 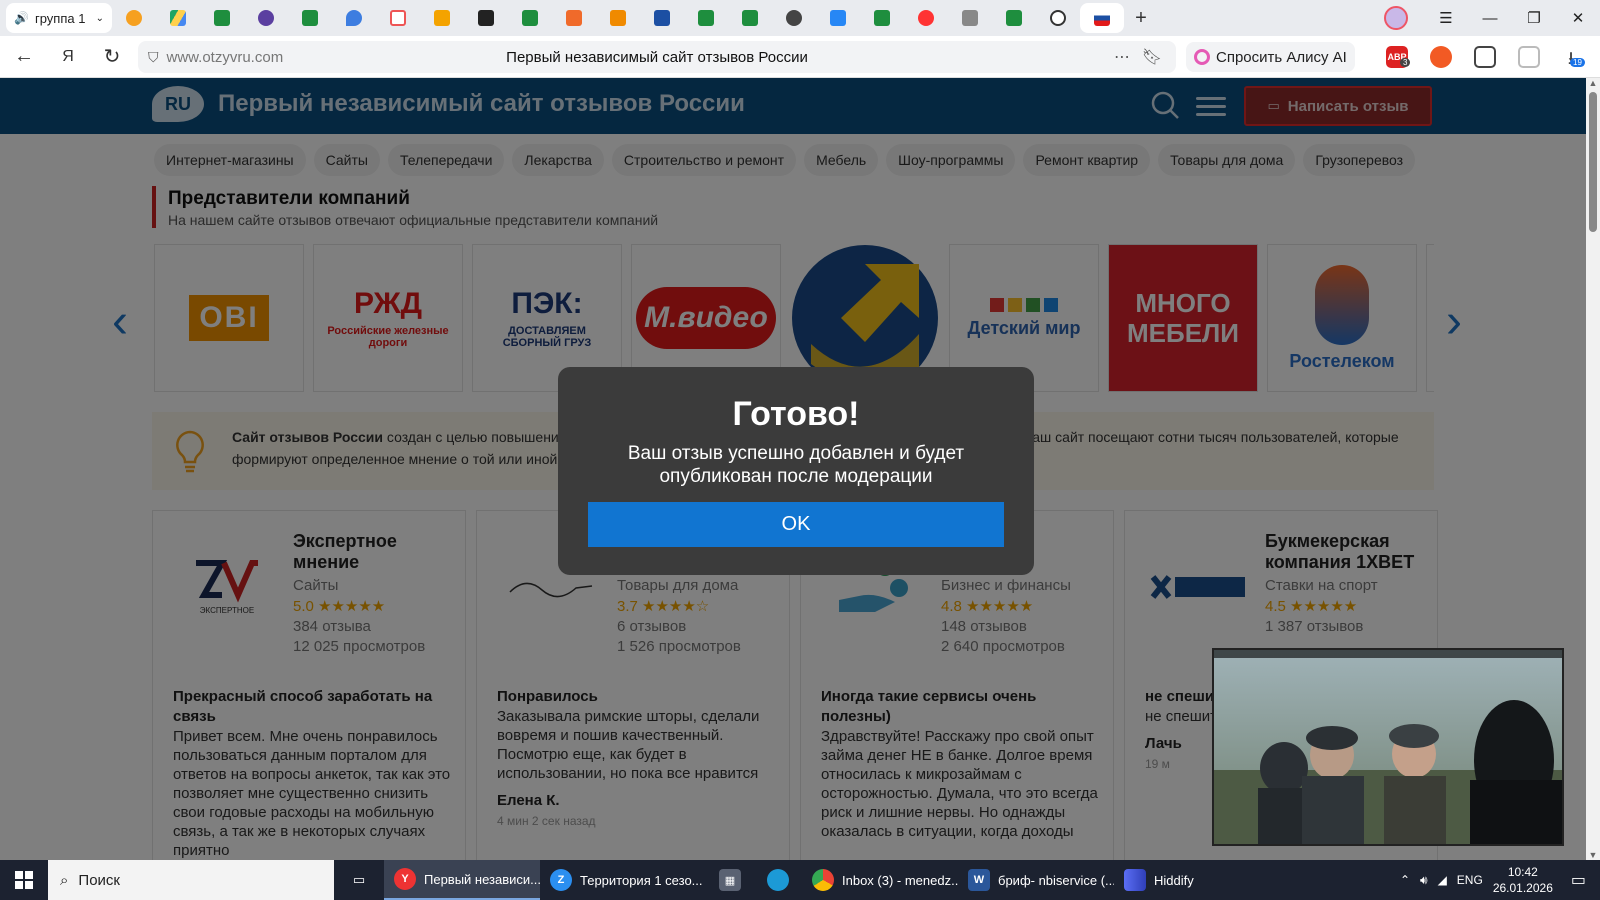 What do you see at coordinates (1522, 888) in the screenshot?
I see `clock-date: 26.01.2026` at bounding box center [1522, 888].